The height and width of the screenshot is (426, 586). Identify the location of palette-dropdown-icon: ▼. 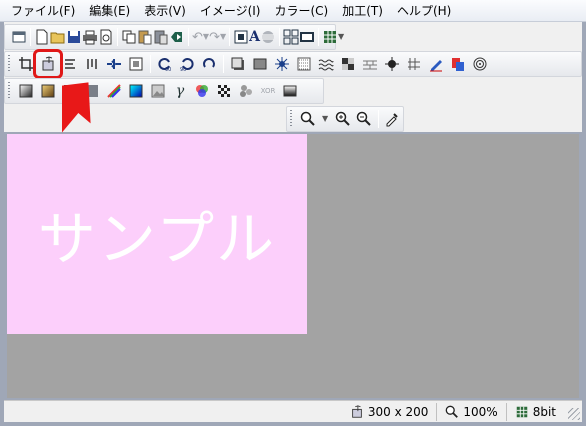
(341, 37).